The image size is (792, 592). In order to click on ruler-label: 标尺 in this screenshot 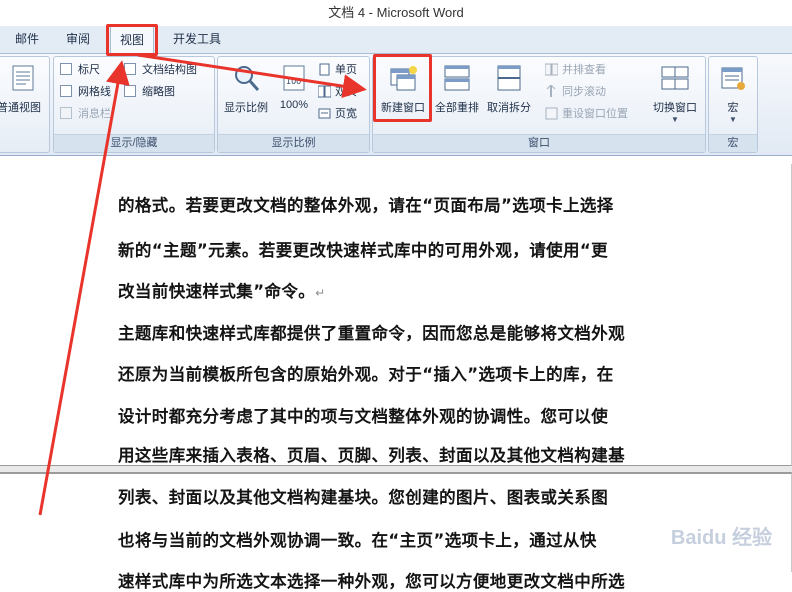, I will do `click(89, 70)`.